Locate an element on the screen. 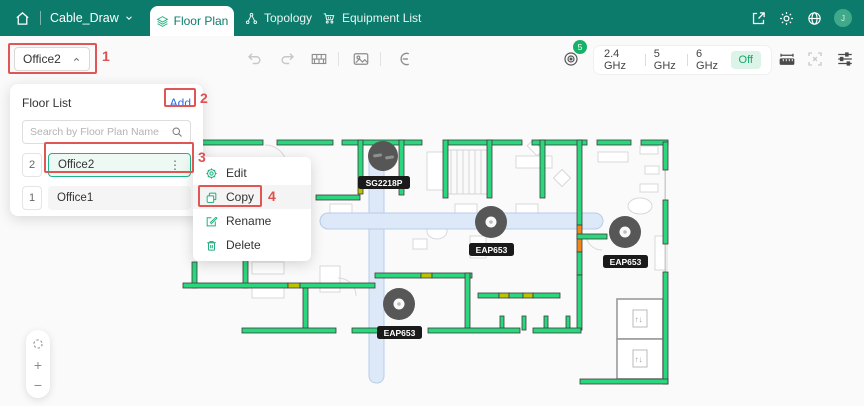  project-name: Cable_Draw is located at coordinates (84, 18).